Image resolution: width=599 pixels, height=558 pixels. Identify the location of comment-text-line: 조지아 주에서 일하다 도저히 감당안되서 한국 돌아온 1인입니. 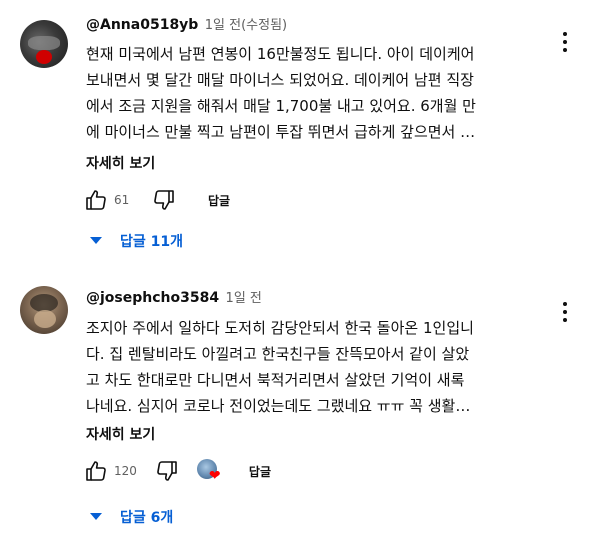
(280, 328).